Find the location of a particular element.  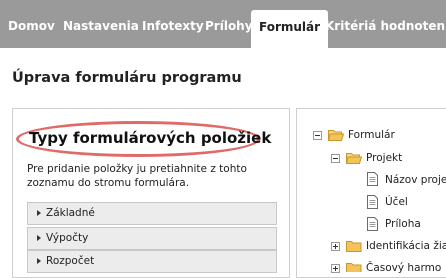

tree-node-formular: Formulár is located at coordinates (371, 135).